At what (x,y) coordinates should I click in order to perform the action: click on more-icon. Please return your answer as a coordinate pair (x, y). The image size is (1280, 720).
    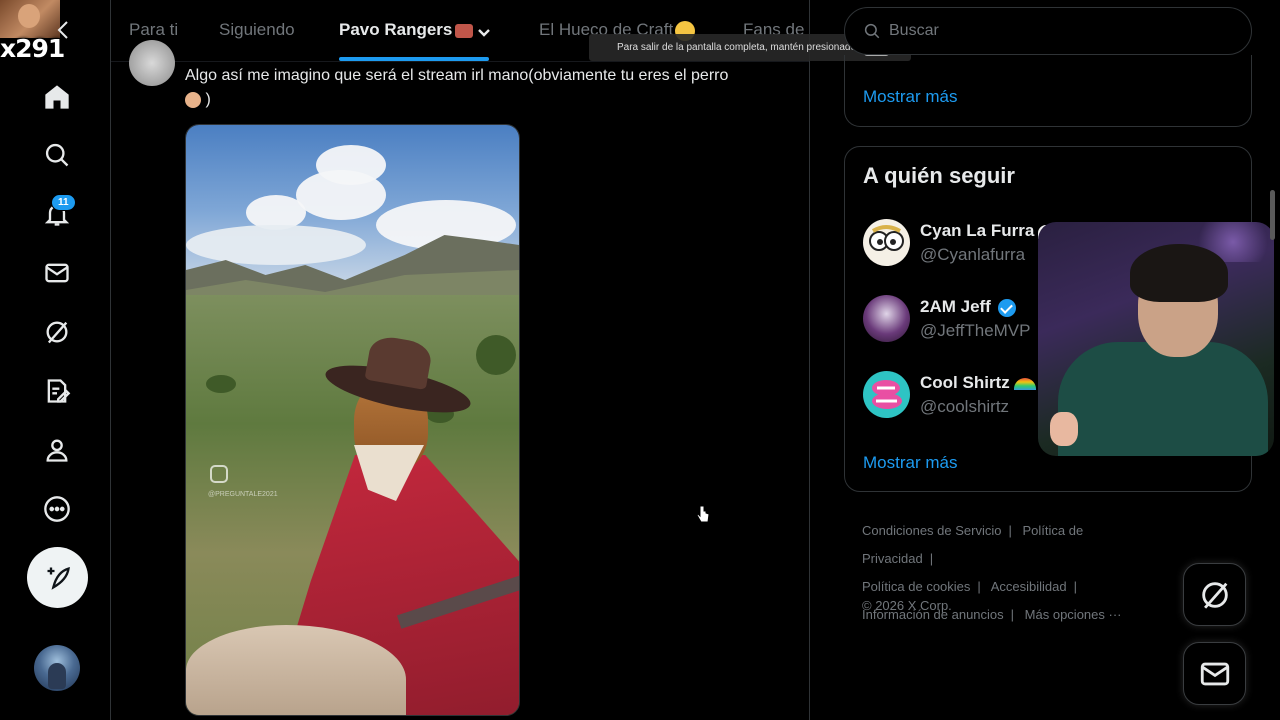
    Looking at the image, I should click on (57, 509).